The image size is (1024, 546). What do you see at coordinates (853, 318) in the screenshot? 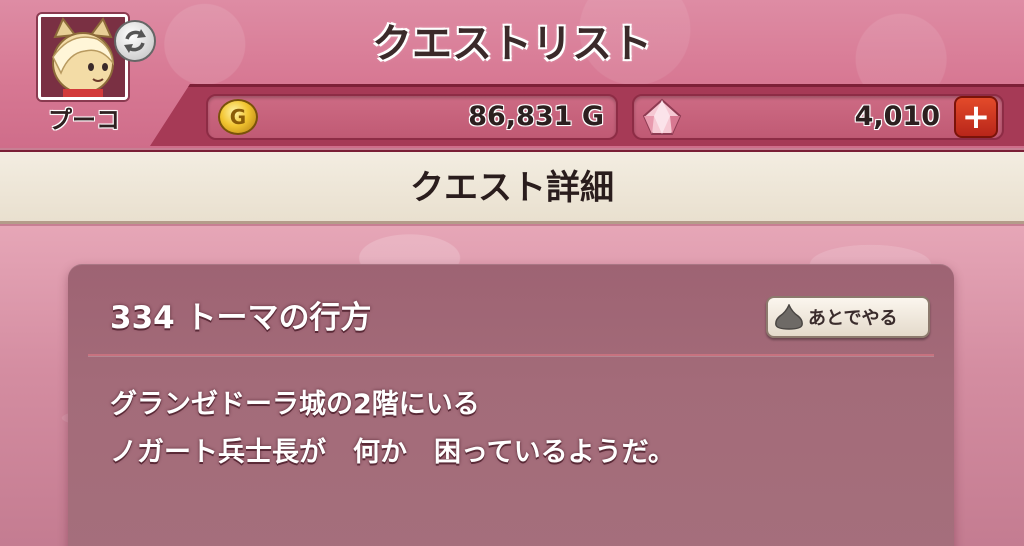
I see `do-later-label: あとでやる` at bounding box center [853, 318].